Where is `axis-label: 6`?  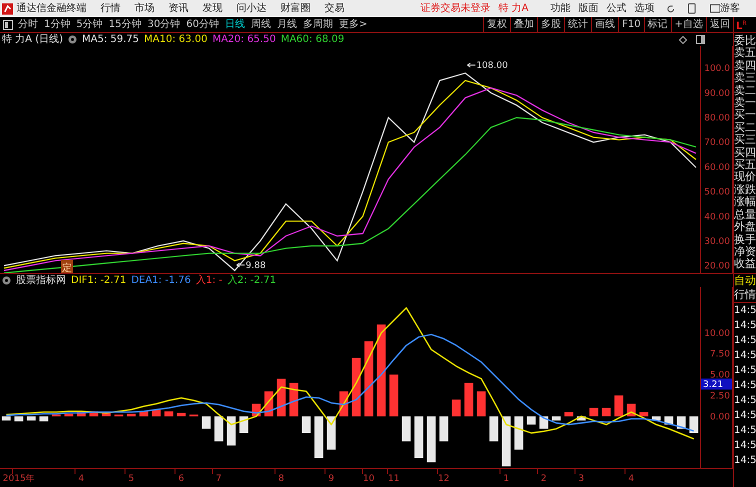 axis-label: 6 is located at coordinates (181, 479).